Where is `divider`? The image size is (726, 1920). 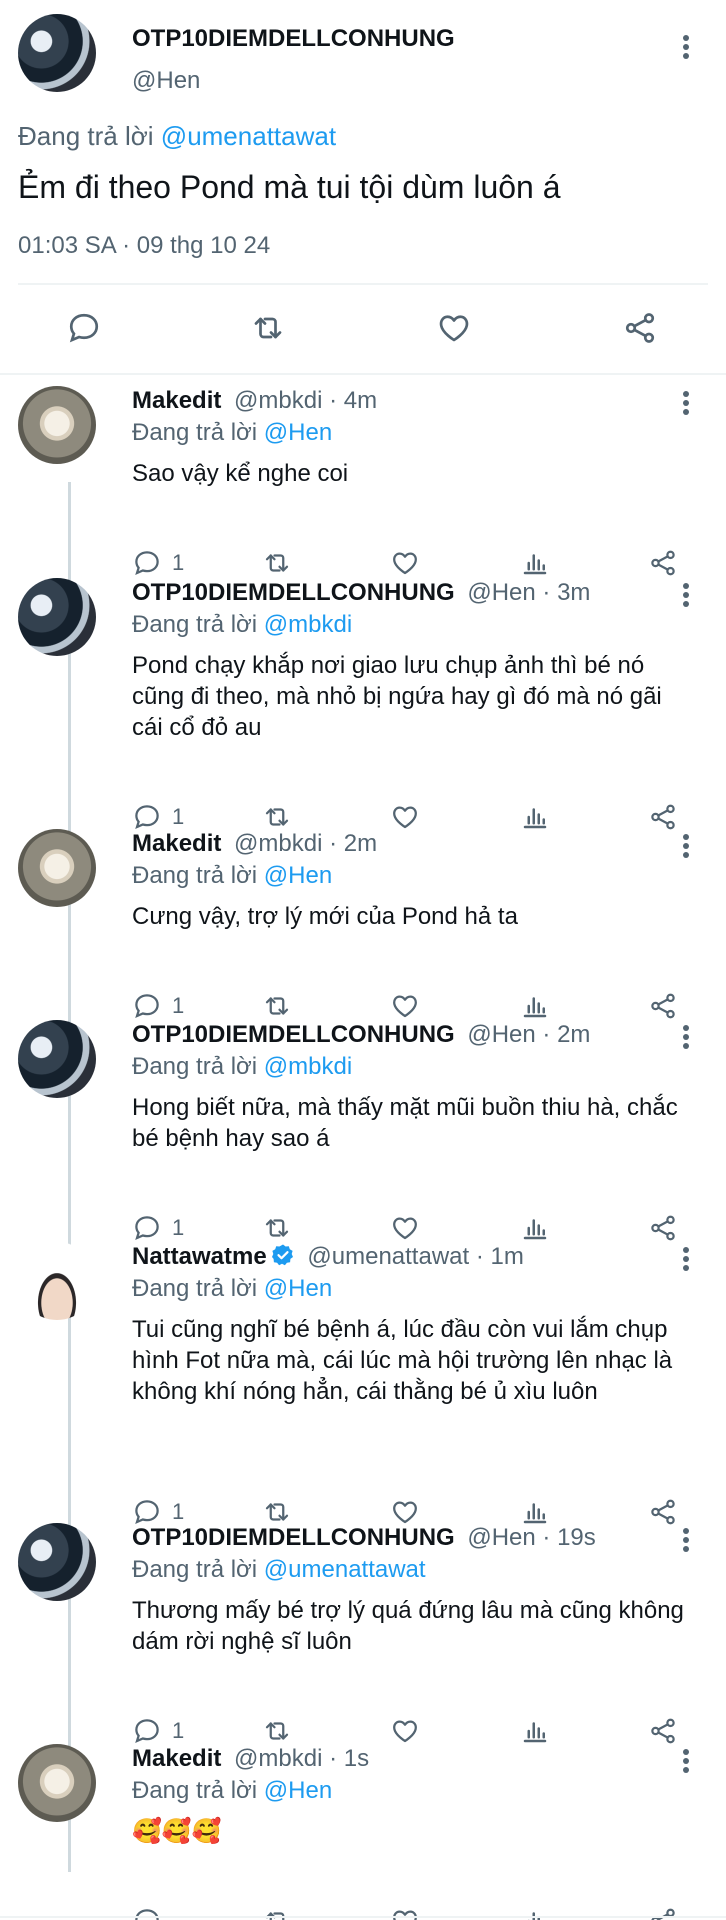
divider is located at coordinates (363, 1917).